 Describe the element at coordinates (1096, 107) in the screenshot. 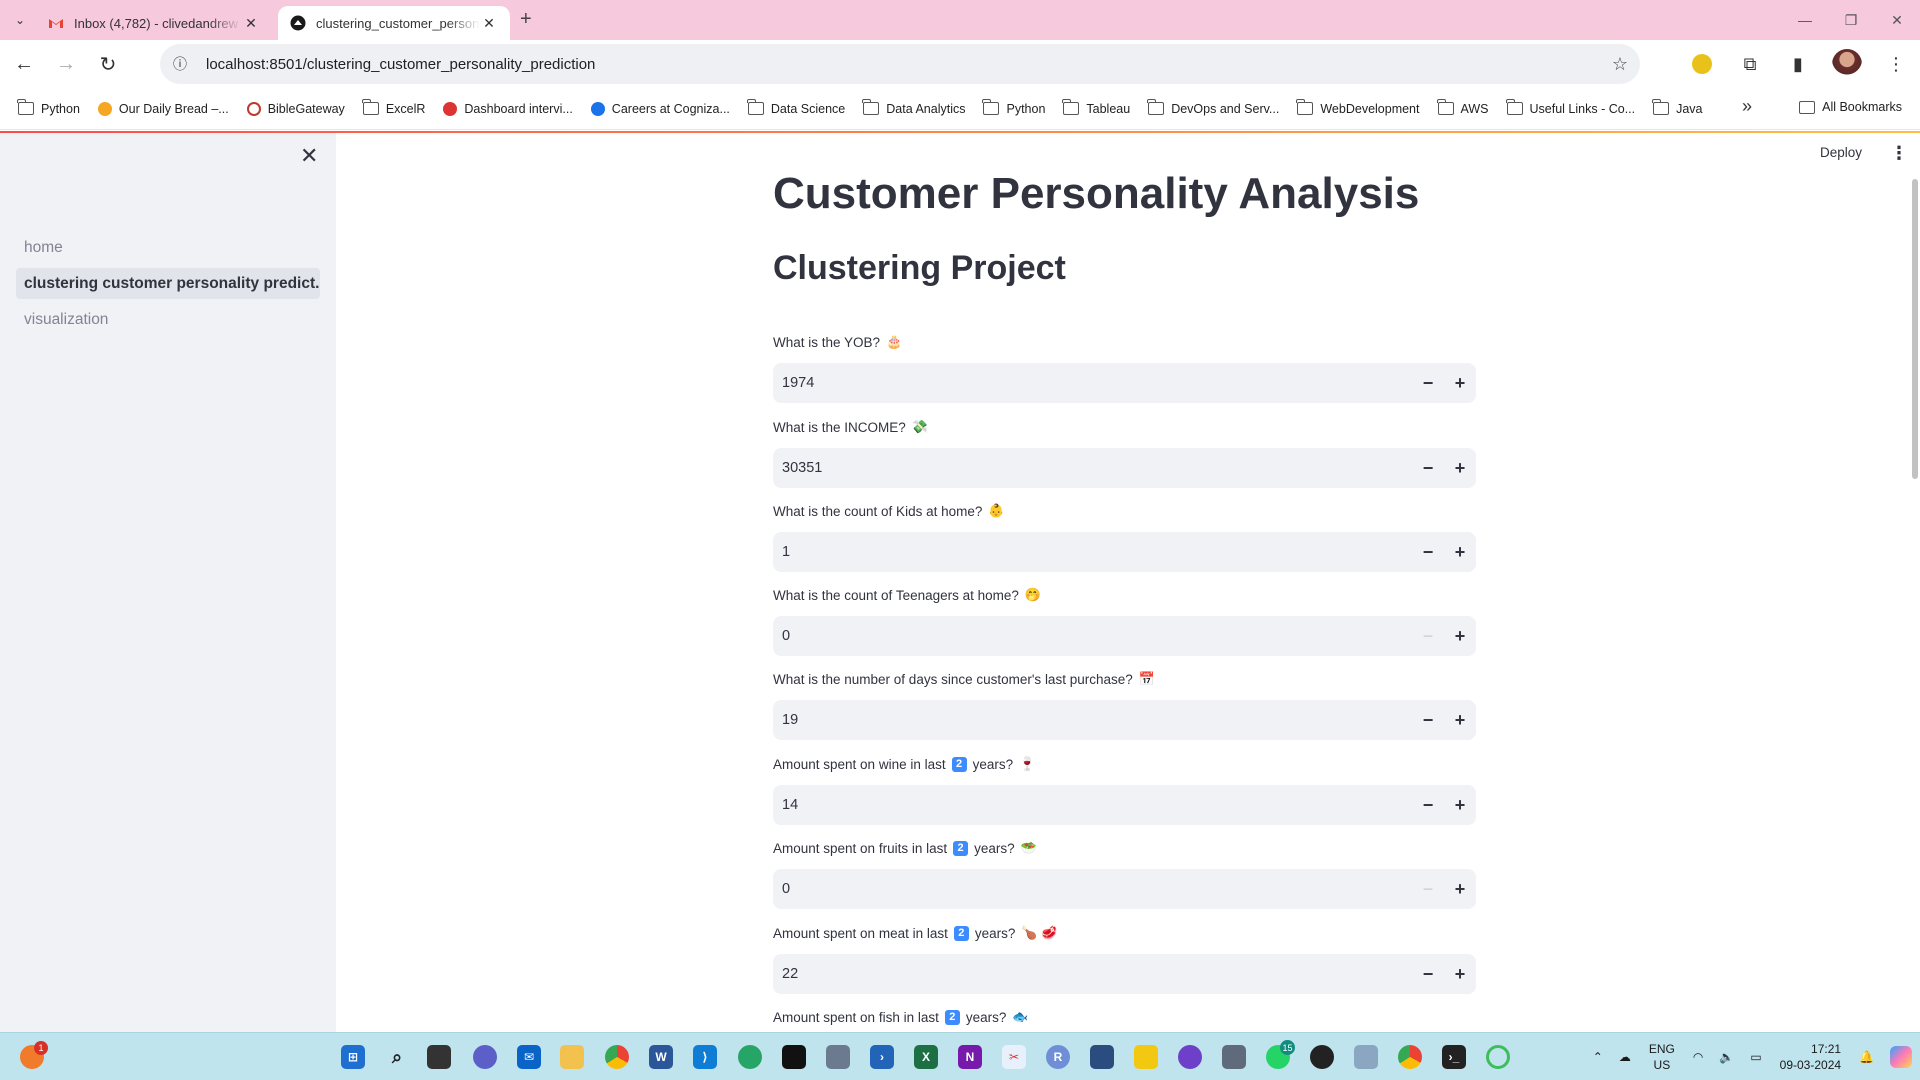

I see `bookmark-item: Tableau` at that location.